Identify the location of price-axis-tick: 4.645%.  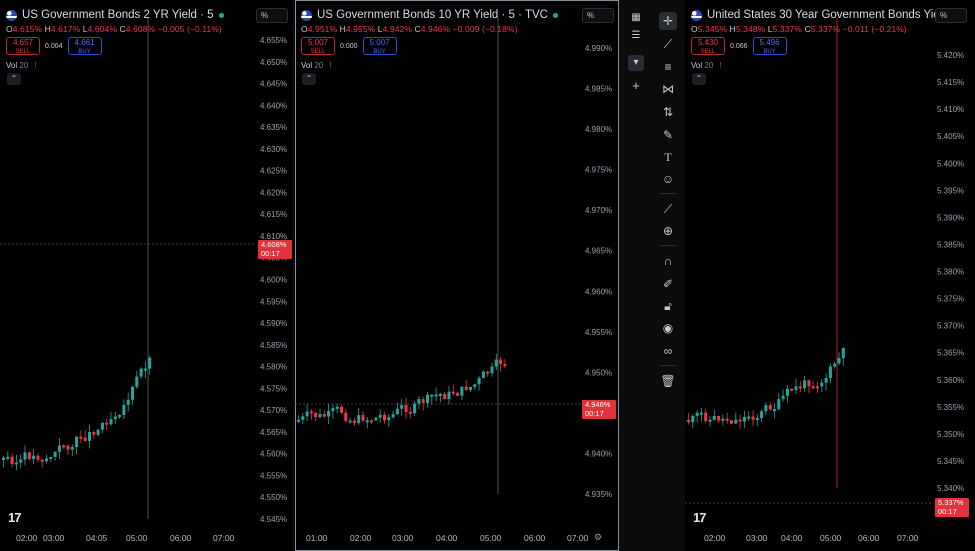
(273, 84).